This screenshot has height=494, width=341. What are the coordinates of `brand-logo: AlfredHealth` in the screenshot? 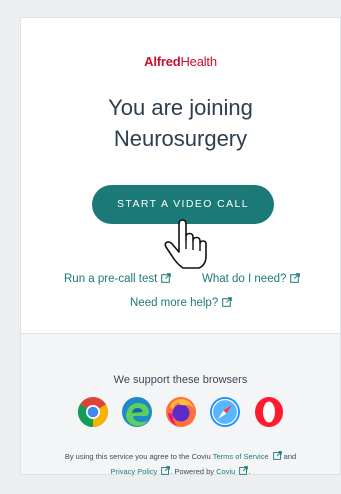 It's located at (180, 61).